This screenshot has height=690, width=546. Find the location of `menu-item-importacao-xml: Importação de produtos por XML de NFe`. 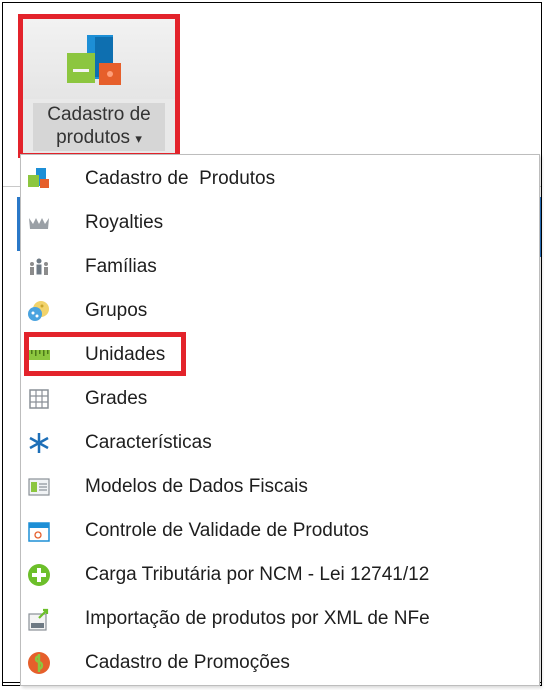

menu-item-importacao-xml: Importação de produtos por XML de NFe is located at coordinates (280, 619).